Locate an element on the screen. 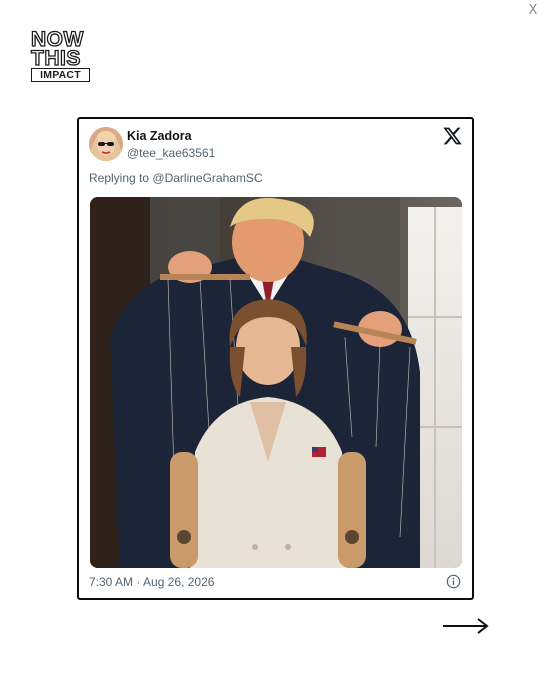 The image size is (544, 680). x-logo-icon is located at coordinates (452, 136).